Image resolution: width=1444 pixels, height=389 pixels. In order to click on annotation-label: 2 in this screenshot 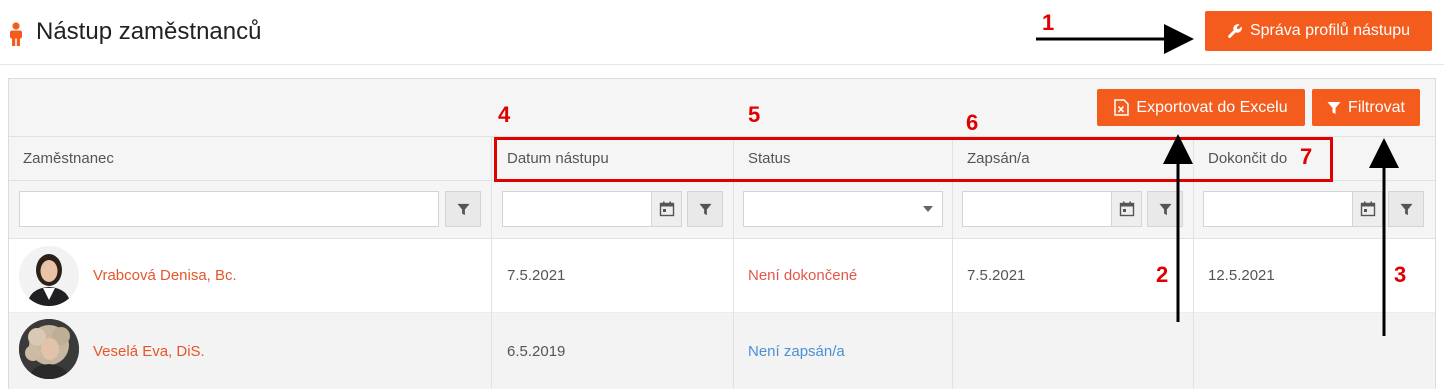, I will do `click(1162, 274)`.